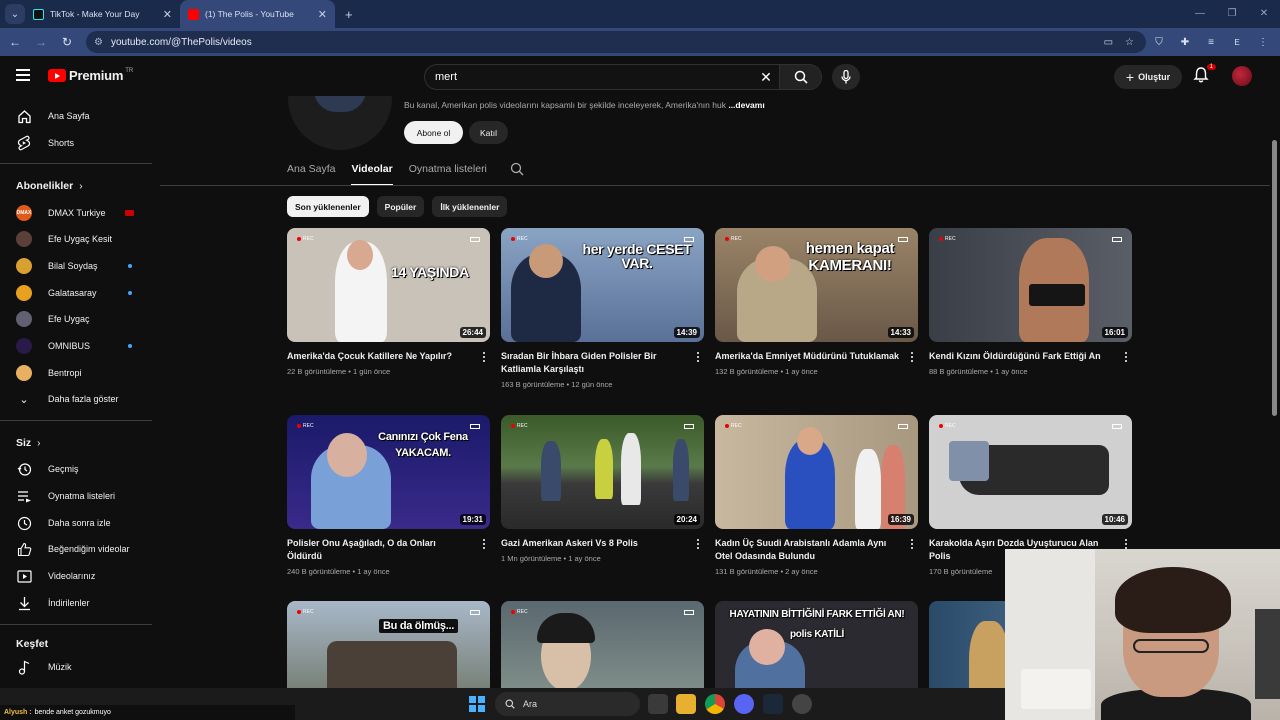 Image resolution: width=1280 pixels, height=720 pixels. Describe the element at coordinates (1117, 426) in the screenshot. I see `battery-icon` at that location.